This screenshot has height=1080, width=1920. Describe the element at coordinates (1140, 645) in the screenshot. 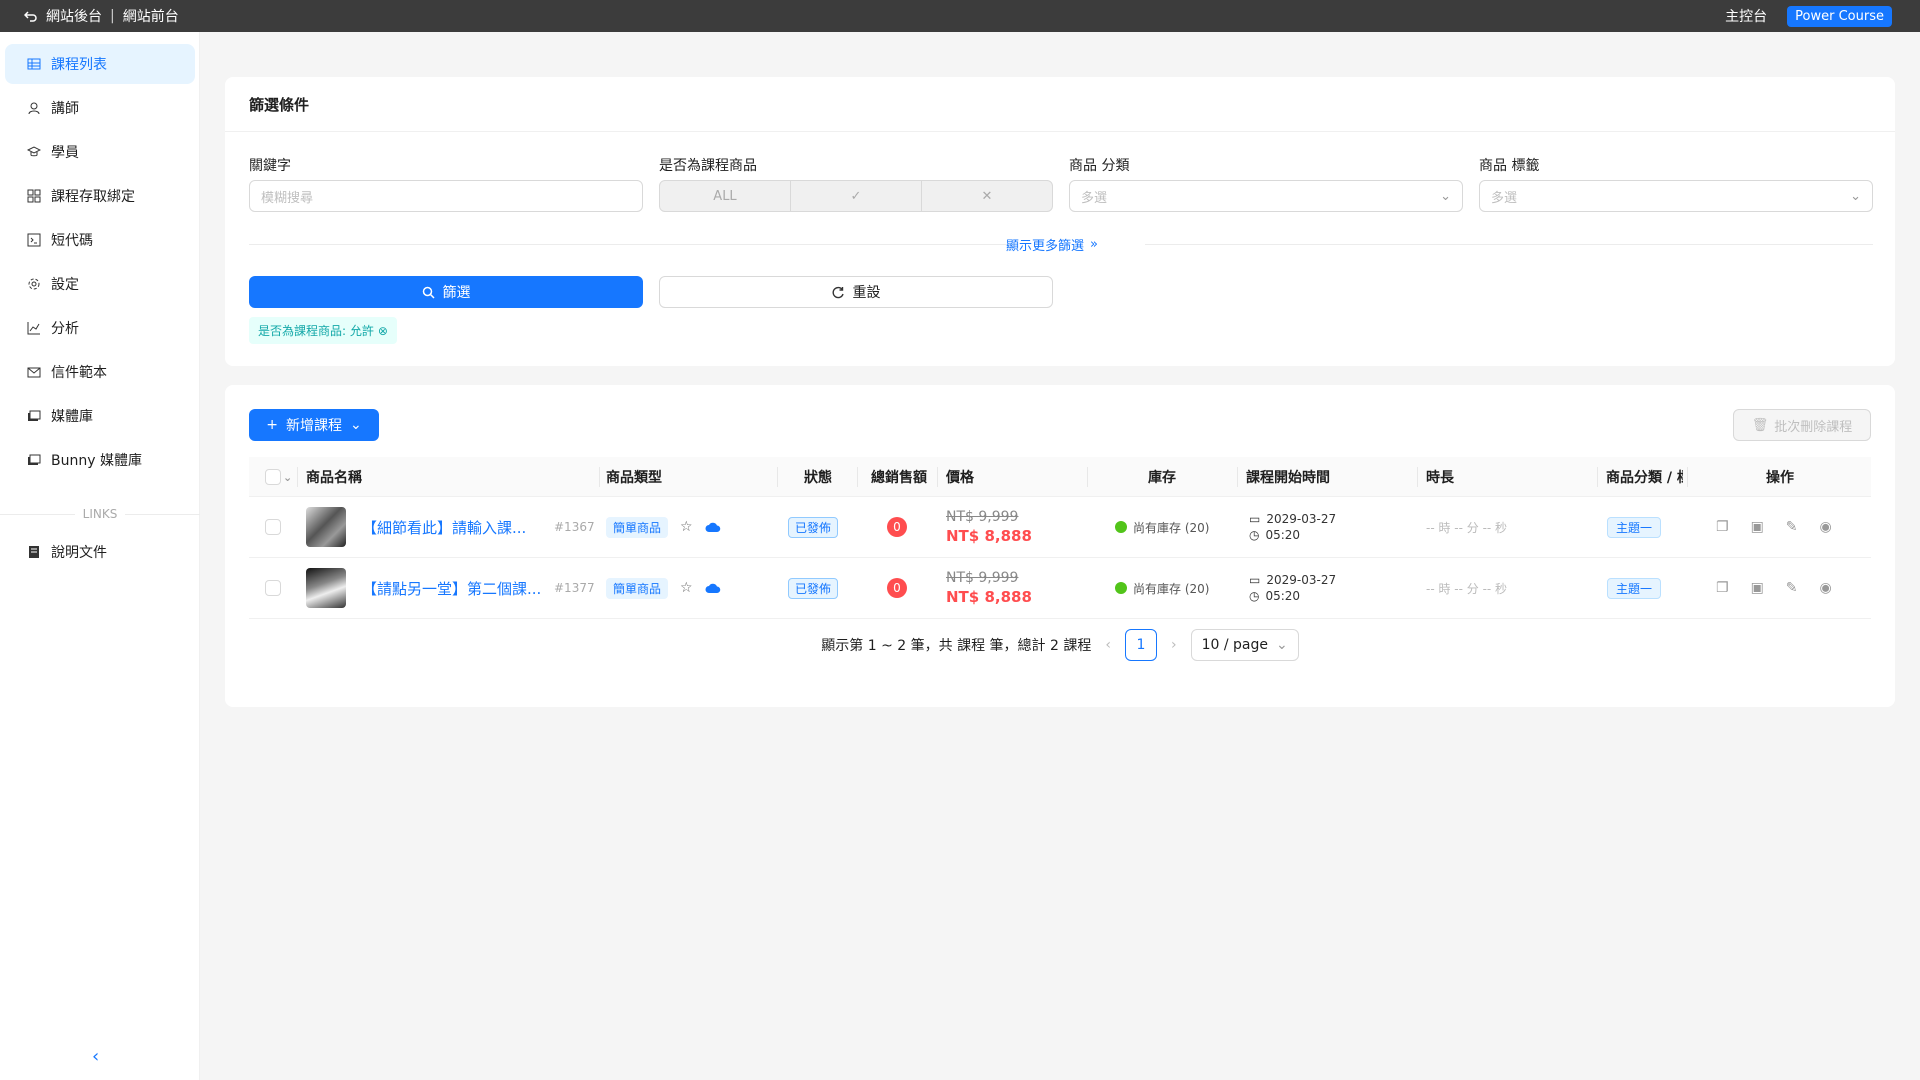

I see `page-1-button: 1` at that location.